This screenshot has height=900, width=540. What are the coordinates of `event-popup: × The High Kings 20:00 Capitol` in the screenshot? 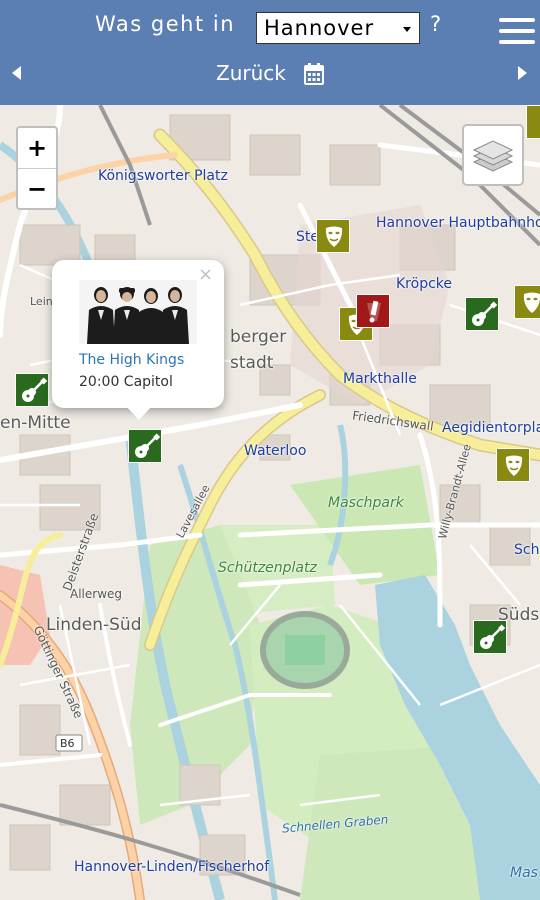 It's located at (138, 340).